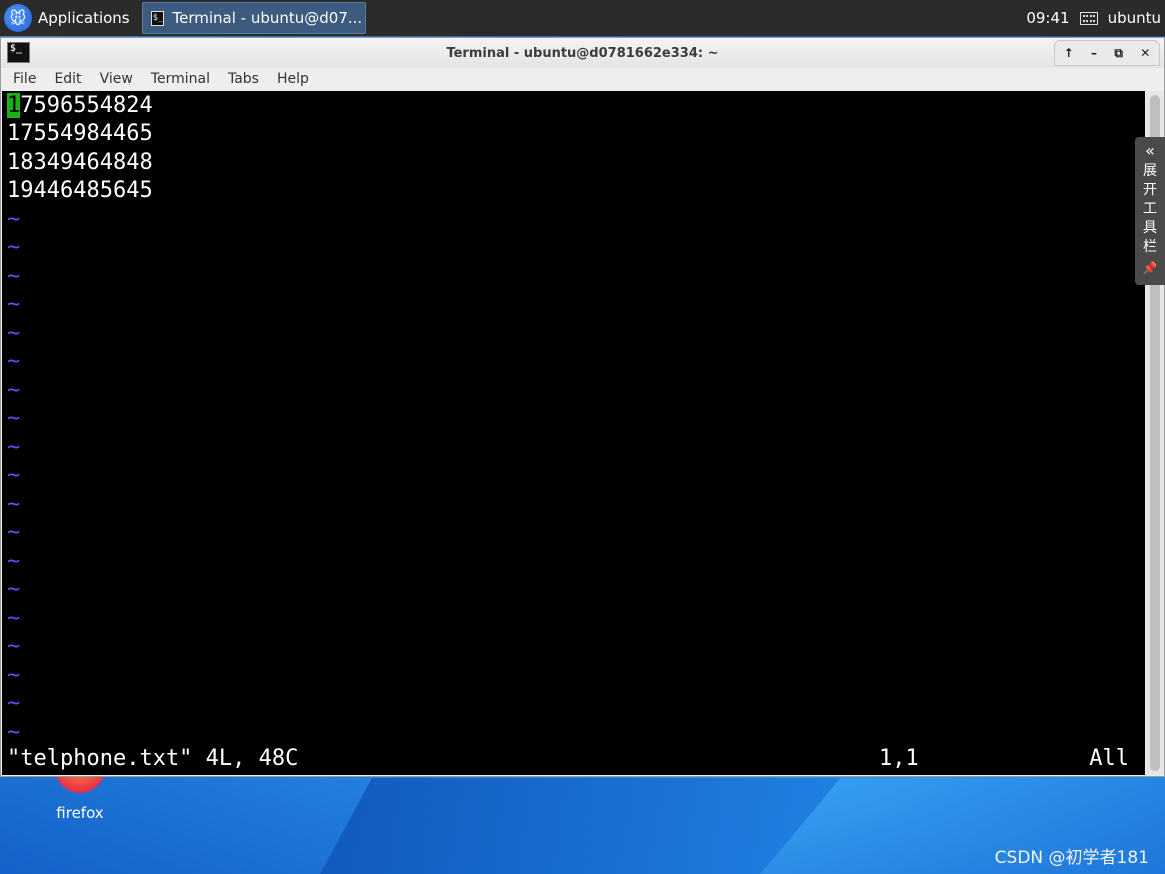  I want to click on window-controls: ↑ – ⧉ ✕, so click(1107, 53).